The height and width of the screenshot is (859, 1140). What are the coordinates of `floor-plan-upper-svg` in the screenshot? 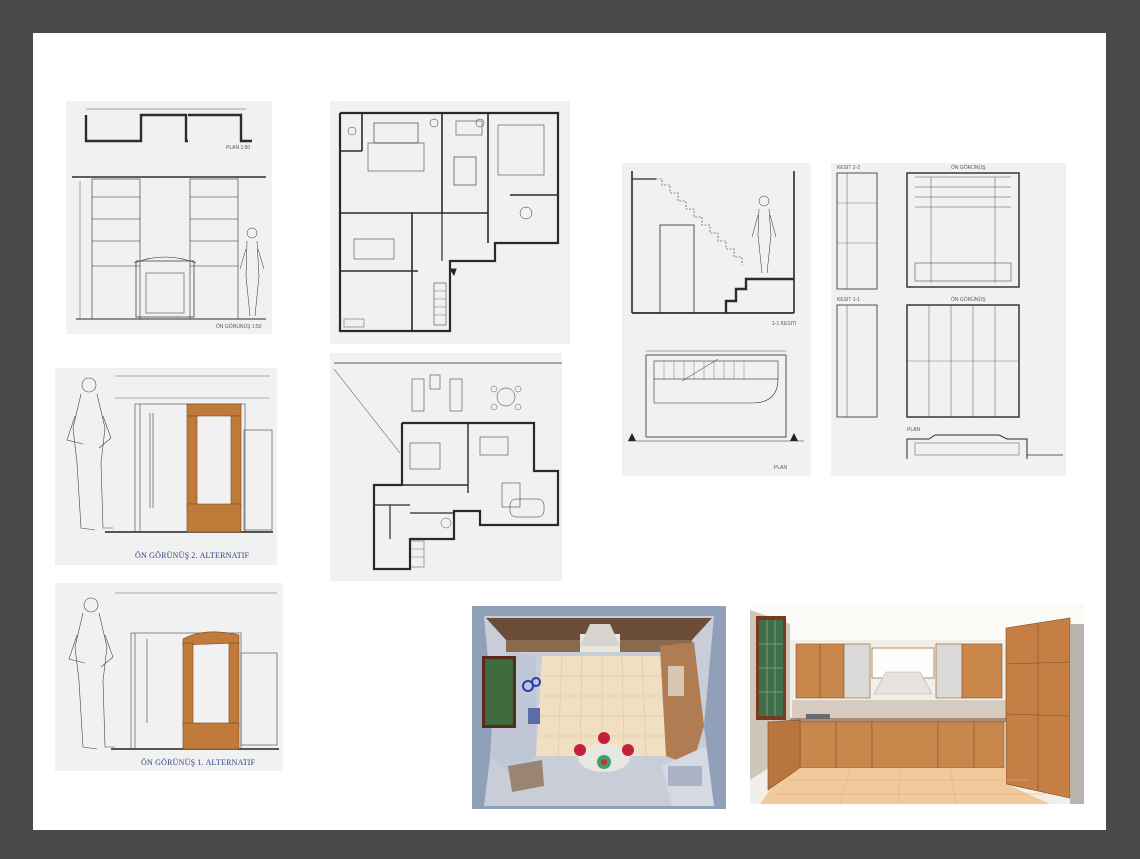 It's located at (449, 222).